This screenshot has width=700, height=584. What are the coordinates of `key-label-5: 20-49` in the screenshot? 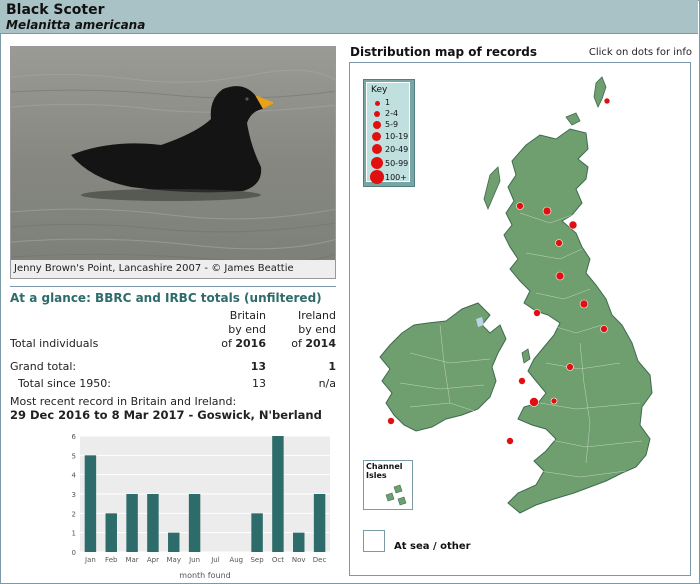 It's located at (397, 149).